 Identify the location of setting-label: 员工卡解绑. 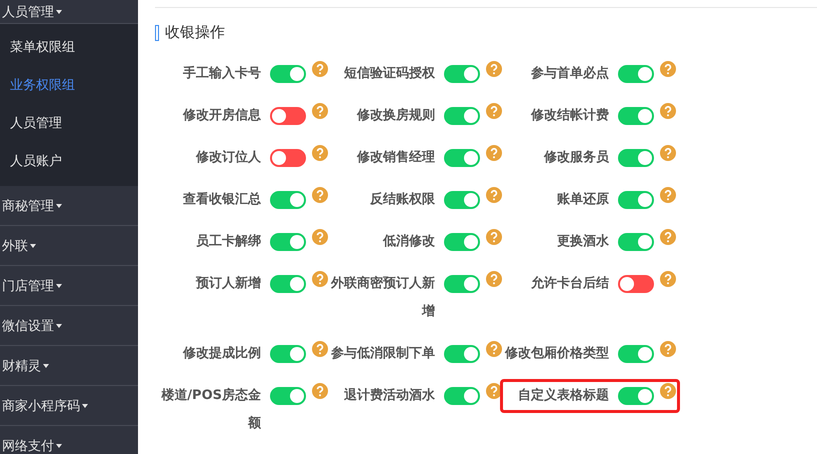
(228, 242).